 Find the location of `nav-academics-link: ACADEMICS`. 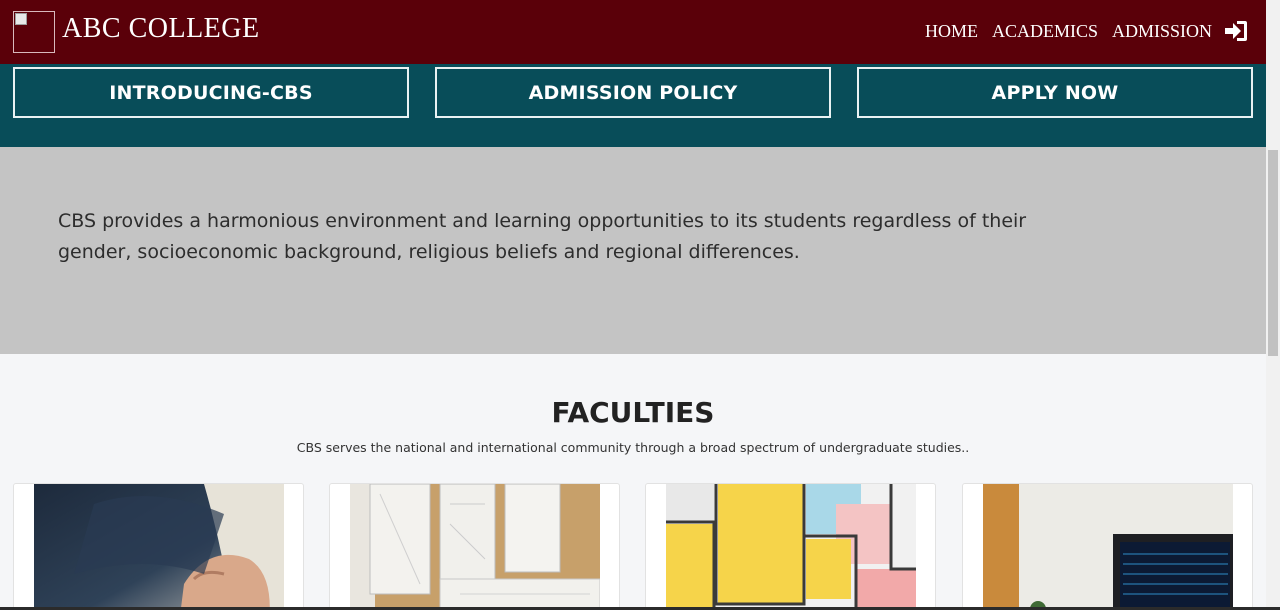

nav-academics-link: ACADEMICS is located at coordinates (1045, 31).